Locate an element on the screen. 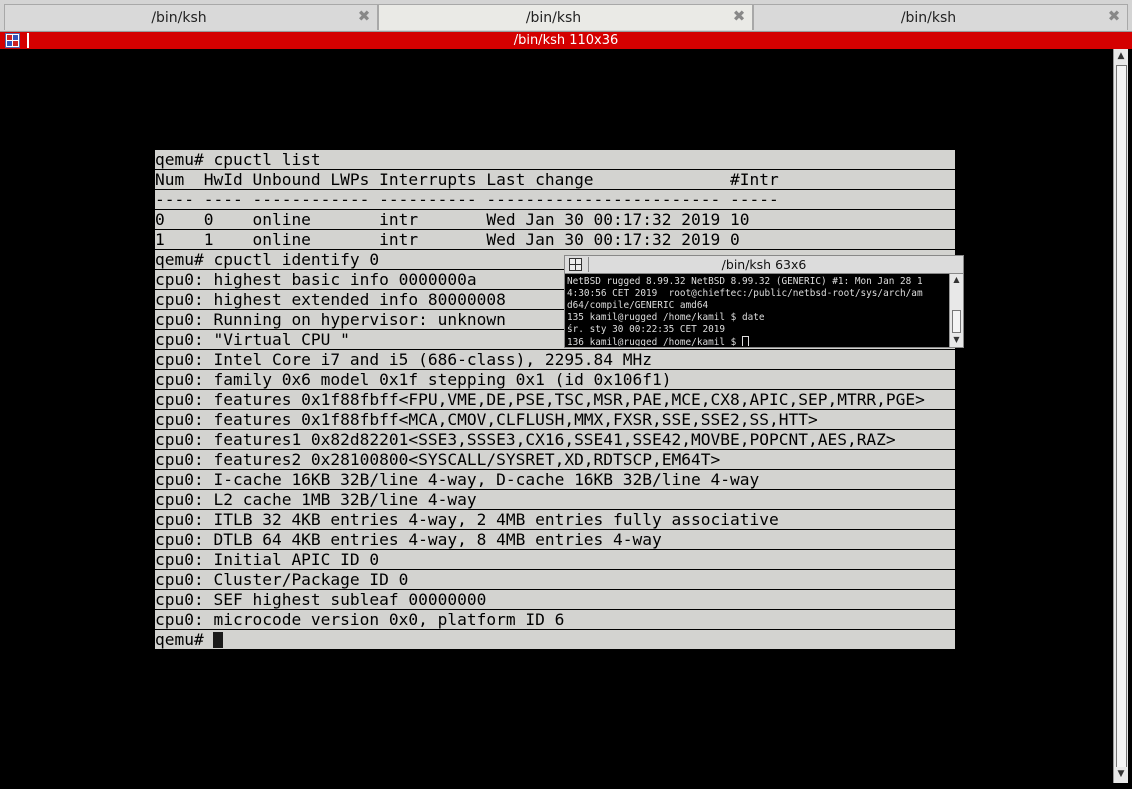 The image size is (1132, 789). tab-3: /bin/ksh ✖ is located at coordinates (940, 17).